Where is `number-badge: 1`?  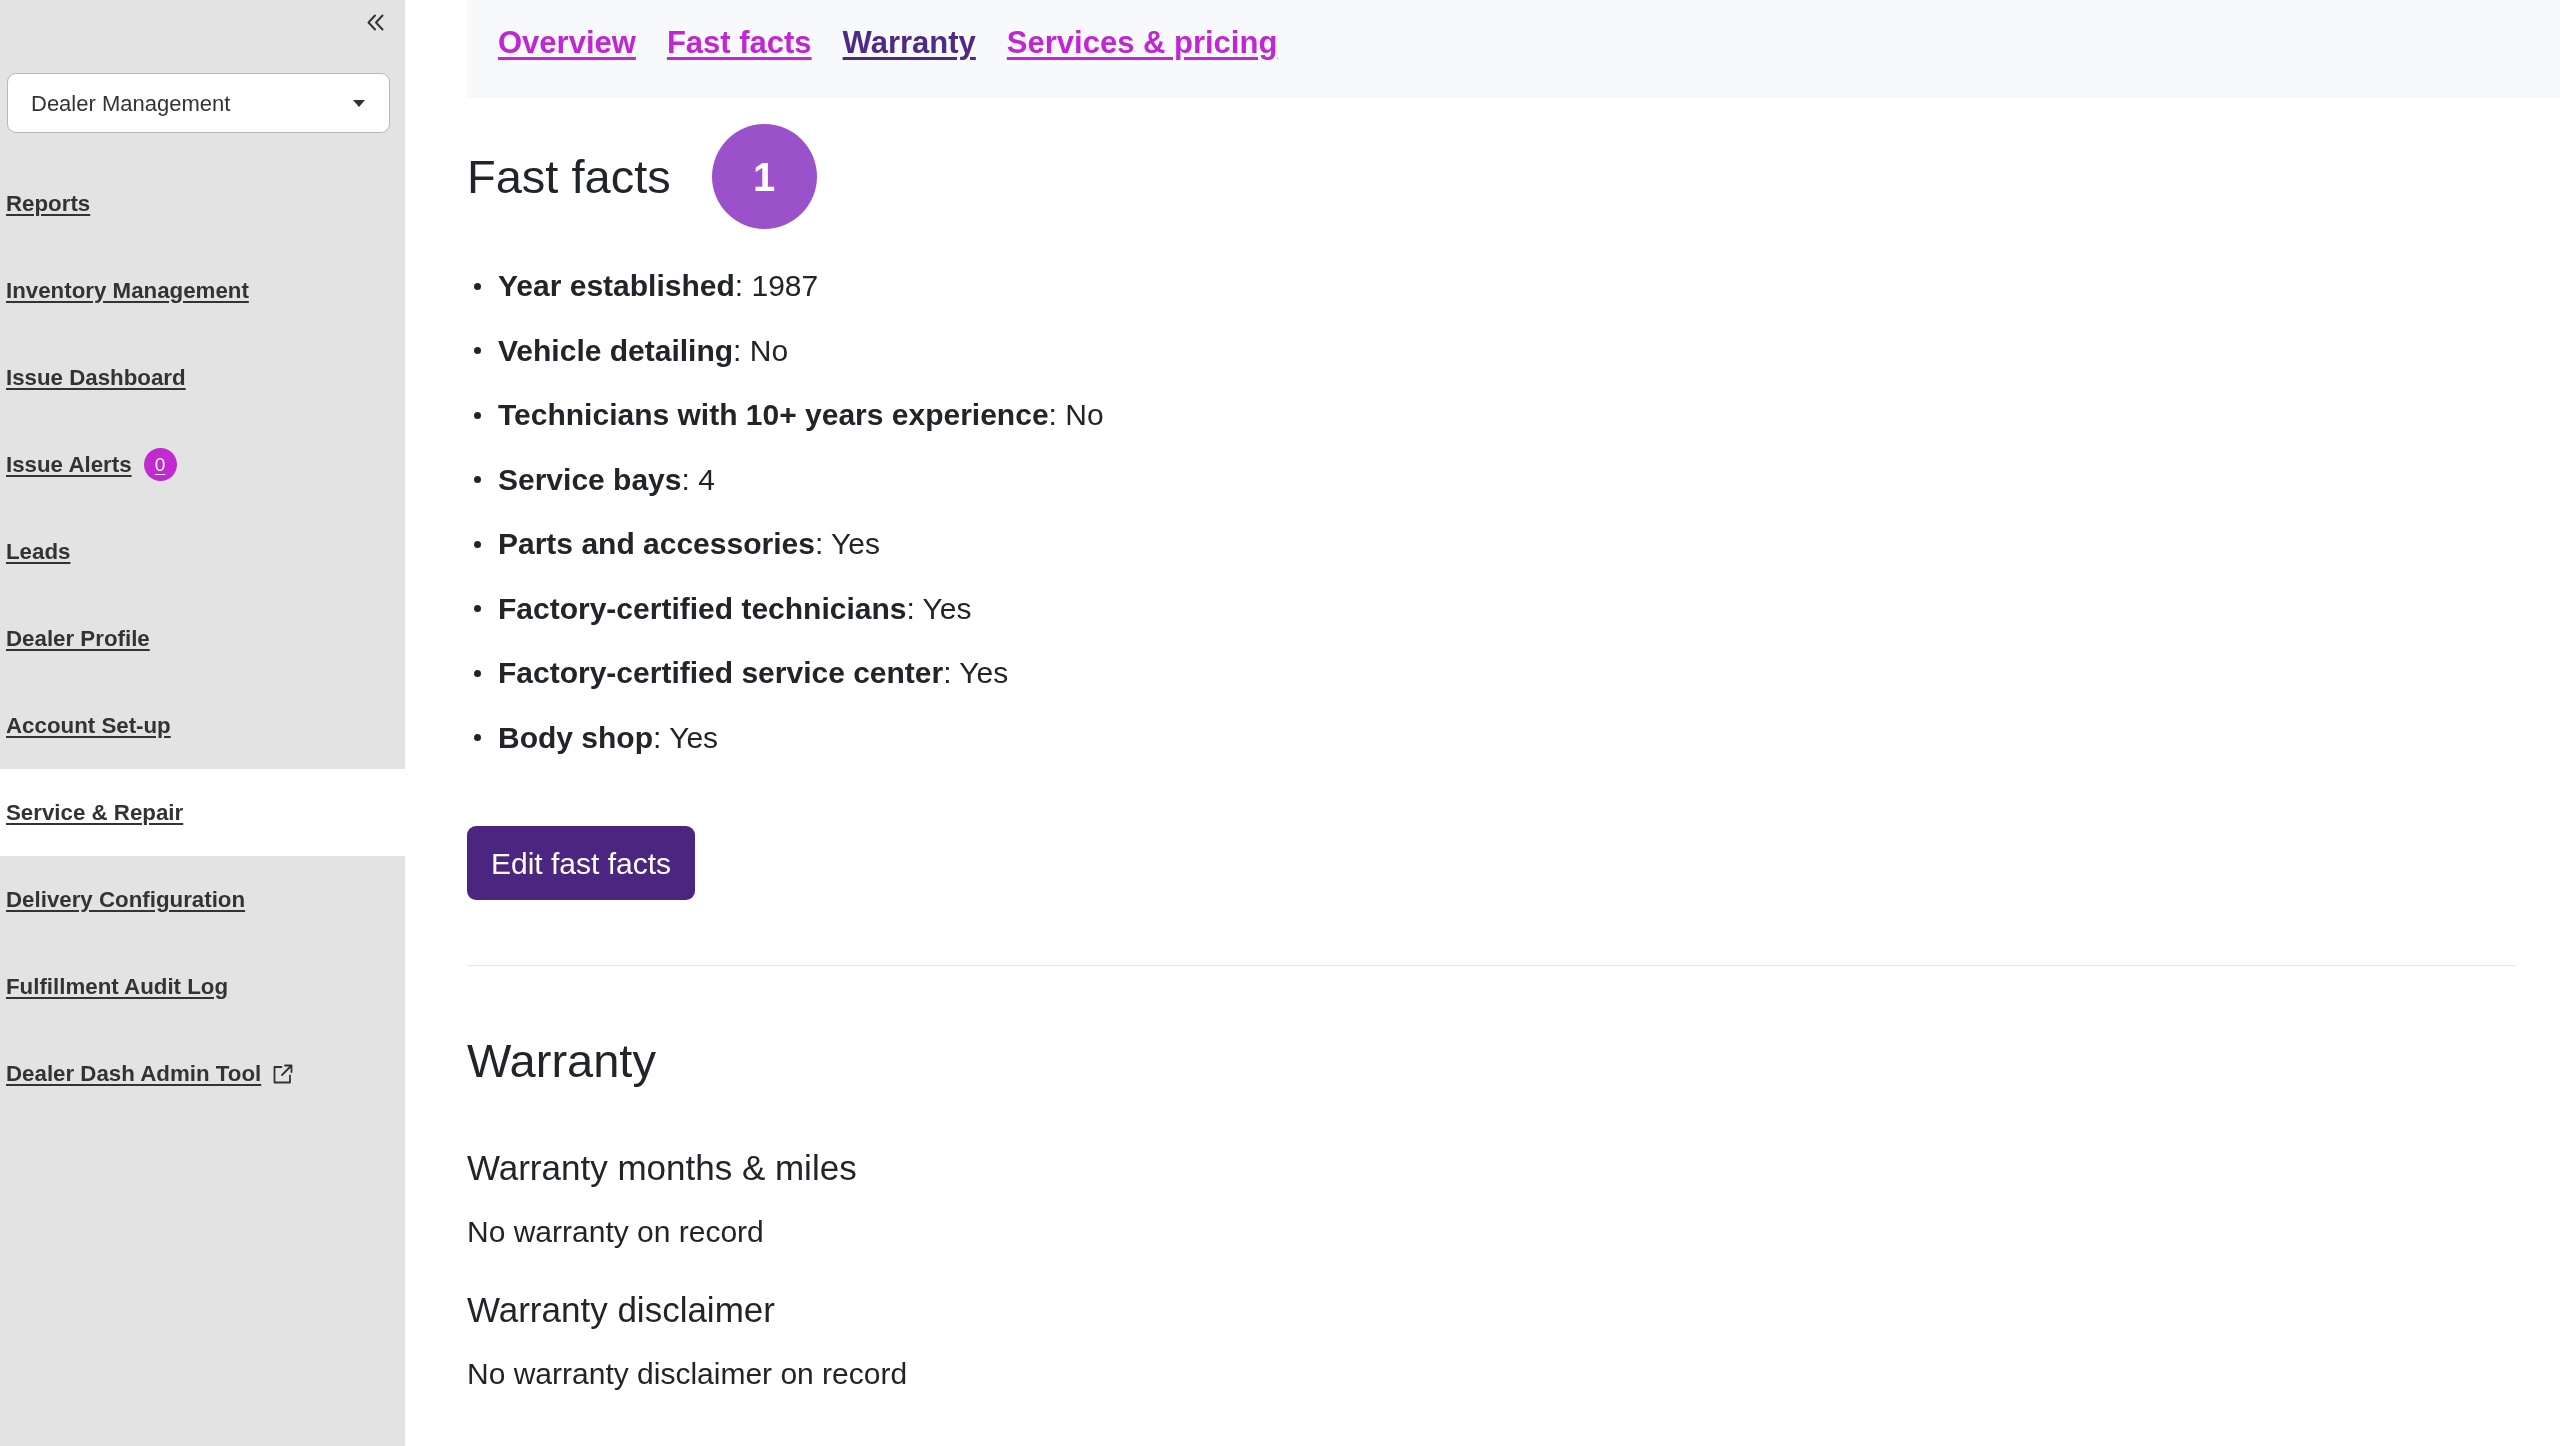 number-badge: 1 is located at coordinates (764, 176).